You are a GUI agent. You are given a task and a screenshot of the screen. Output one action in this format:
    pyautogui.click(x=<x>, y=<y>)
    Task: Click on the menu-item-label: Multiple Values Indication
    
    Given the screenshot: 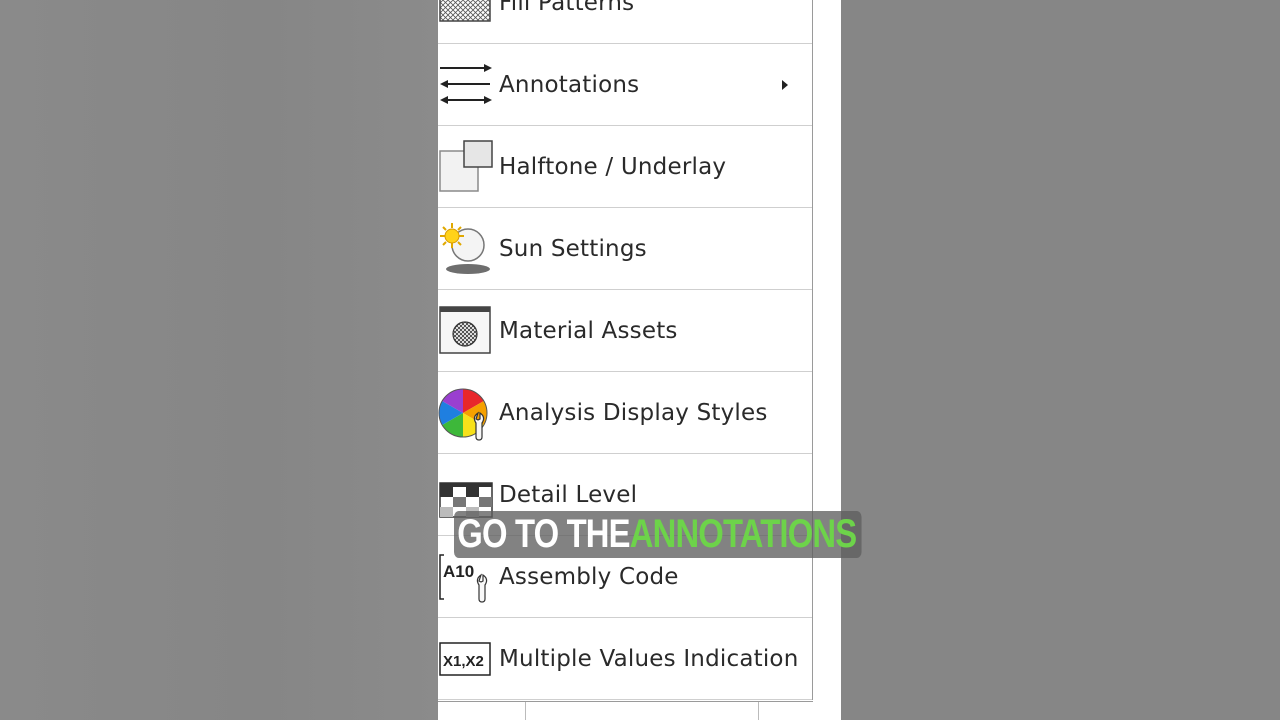 What is the action you would take?
    pyautogui.click(x=649, y=658)
    